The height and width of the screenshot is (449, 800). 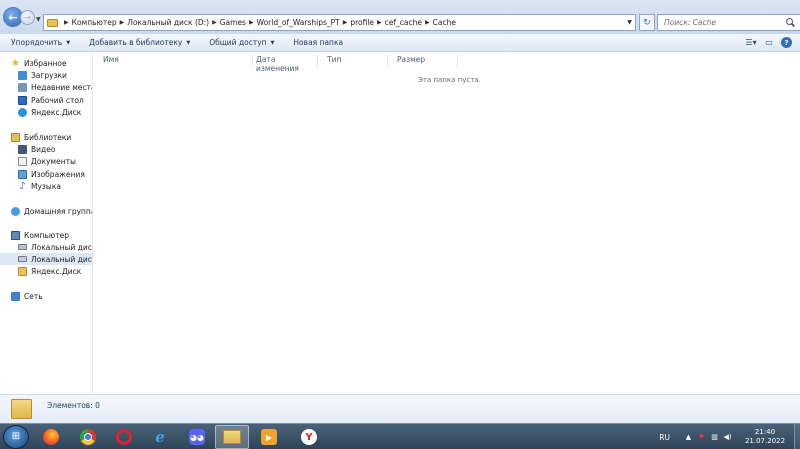 What do you see at coordinates (46, 149) in the screenshot?
I see `nav-video: Видео` at bounding box center [46, 149].